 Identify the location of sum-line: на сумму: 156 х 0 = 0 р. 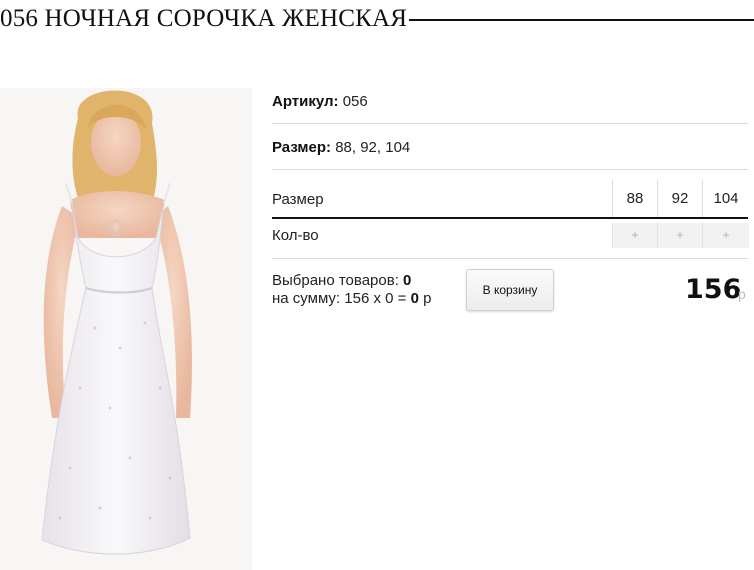
(351, 299).